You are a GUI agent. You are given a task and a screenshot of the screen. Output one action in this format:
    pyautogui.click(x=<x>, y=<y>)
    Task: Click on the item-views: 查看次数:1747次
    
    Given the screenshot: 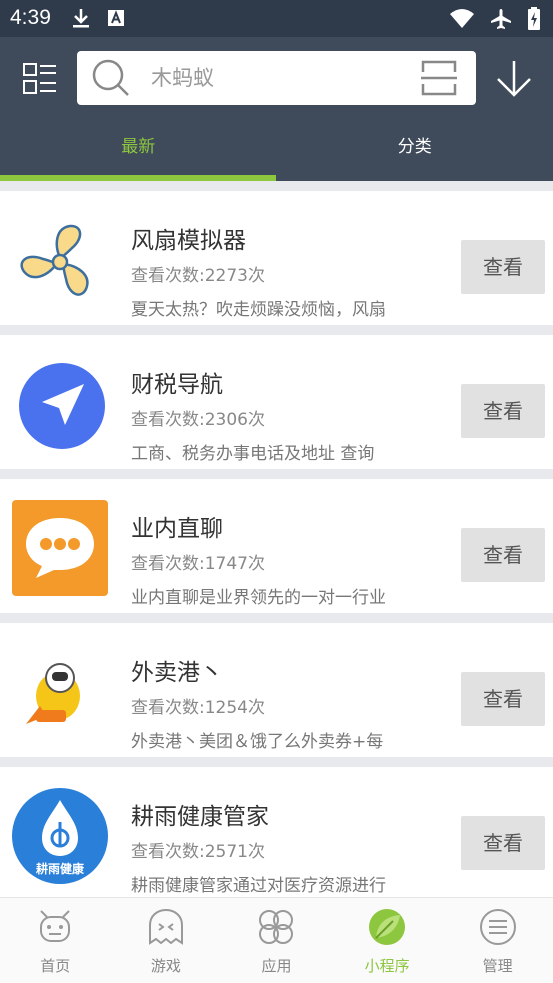 What is the action you would take?
    pyautogui.click(x=198, y=564)
    